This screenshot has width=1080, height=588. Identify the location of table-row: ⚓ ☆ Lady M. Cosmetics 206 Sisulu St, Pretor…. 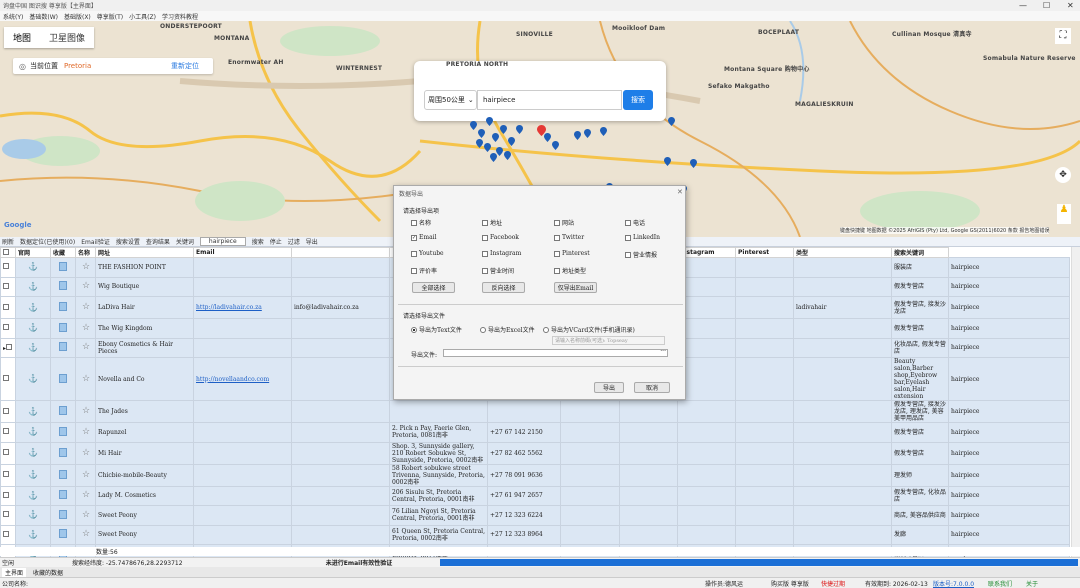
(535, 495).